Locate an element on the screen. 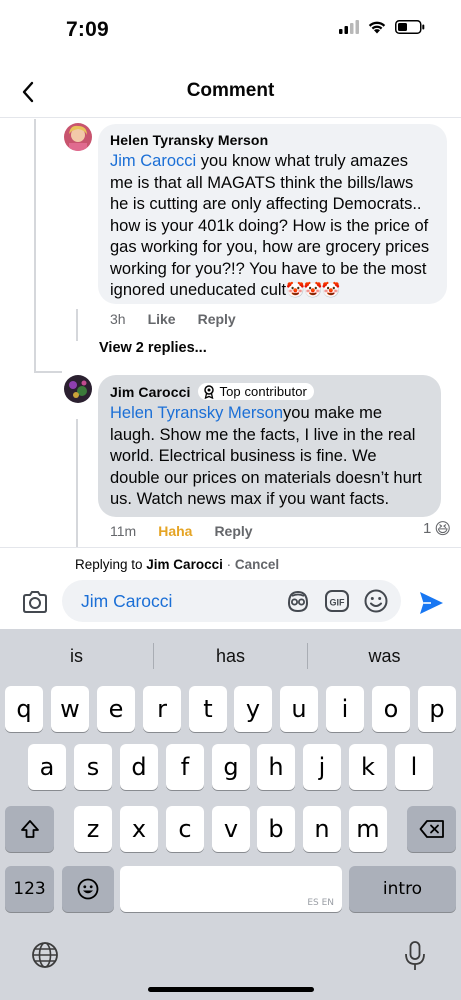 This screenshot has width=461, height=1000. cancel-reply-button: Cancel is located at coordinates (257, 564).